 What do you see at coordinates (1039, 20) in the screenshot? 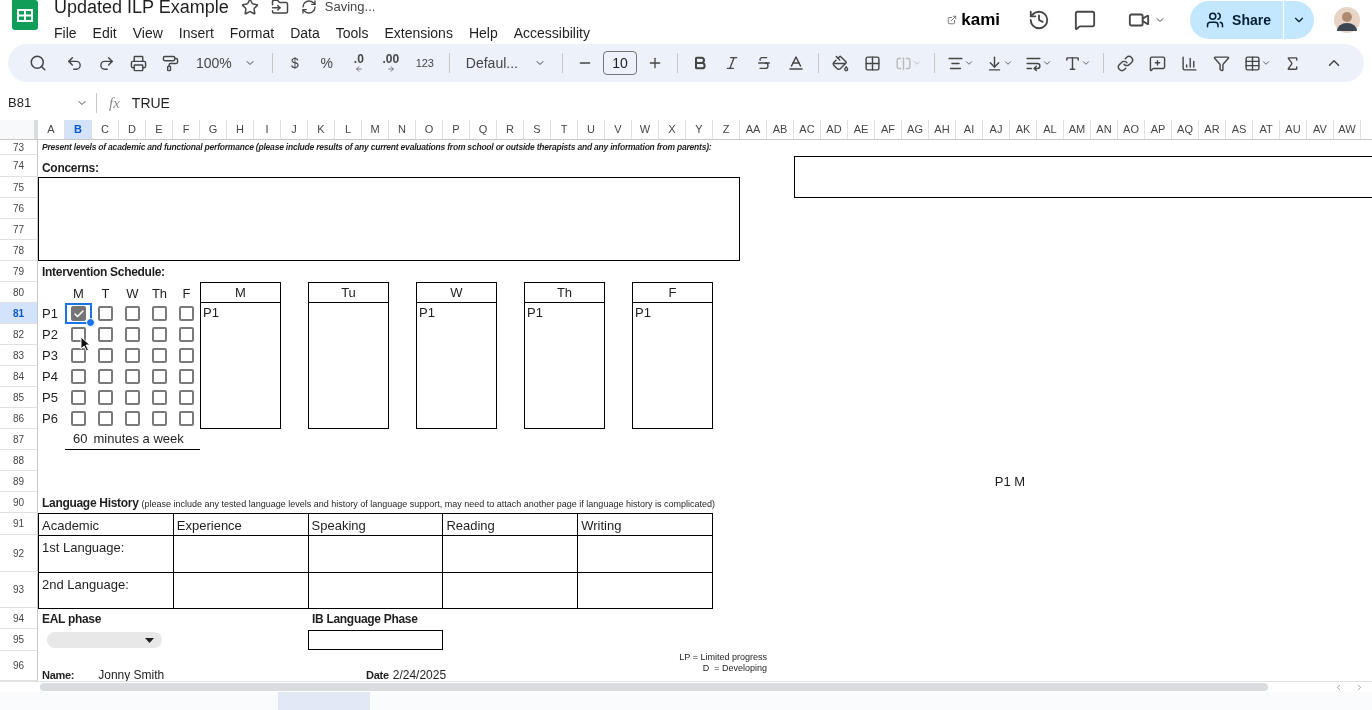
I see `version-history-icon` at bounding box center [1039, 20].